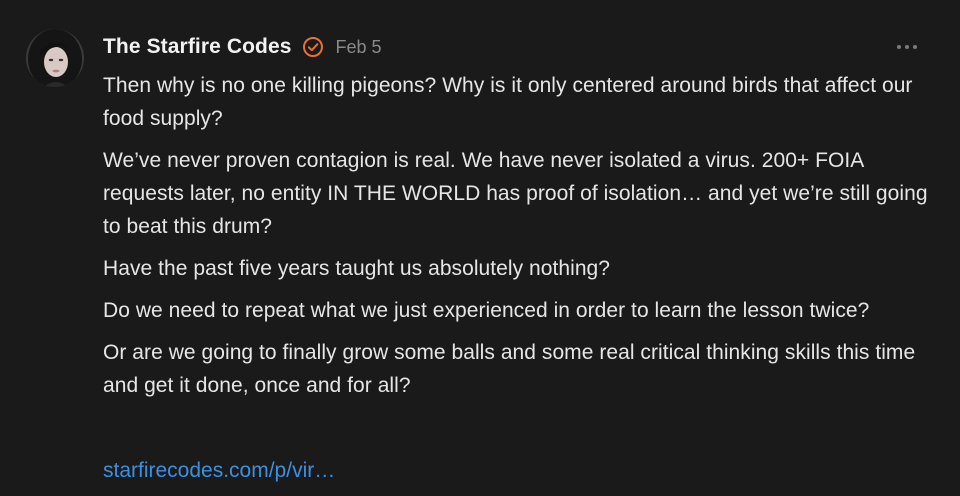 The width and height of the screenshot is (960, 496). What do you see at coordinates (907, 47) in the screenshot?
I see `more-options-icon` at bounding box center [907, 47].